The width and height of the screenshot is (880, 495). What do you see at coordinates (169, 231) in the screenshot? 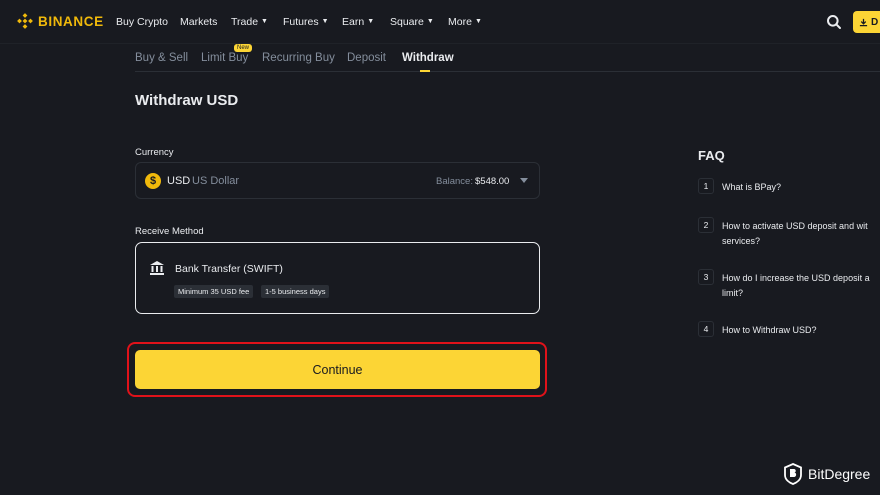
I see `receive-method-label: Receive Method` at bounding box center [169, 231].